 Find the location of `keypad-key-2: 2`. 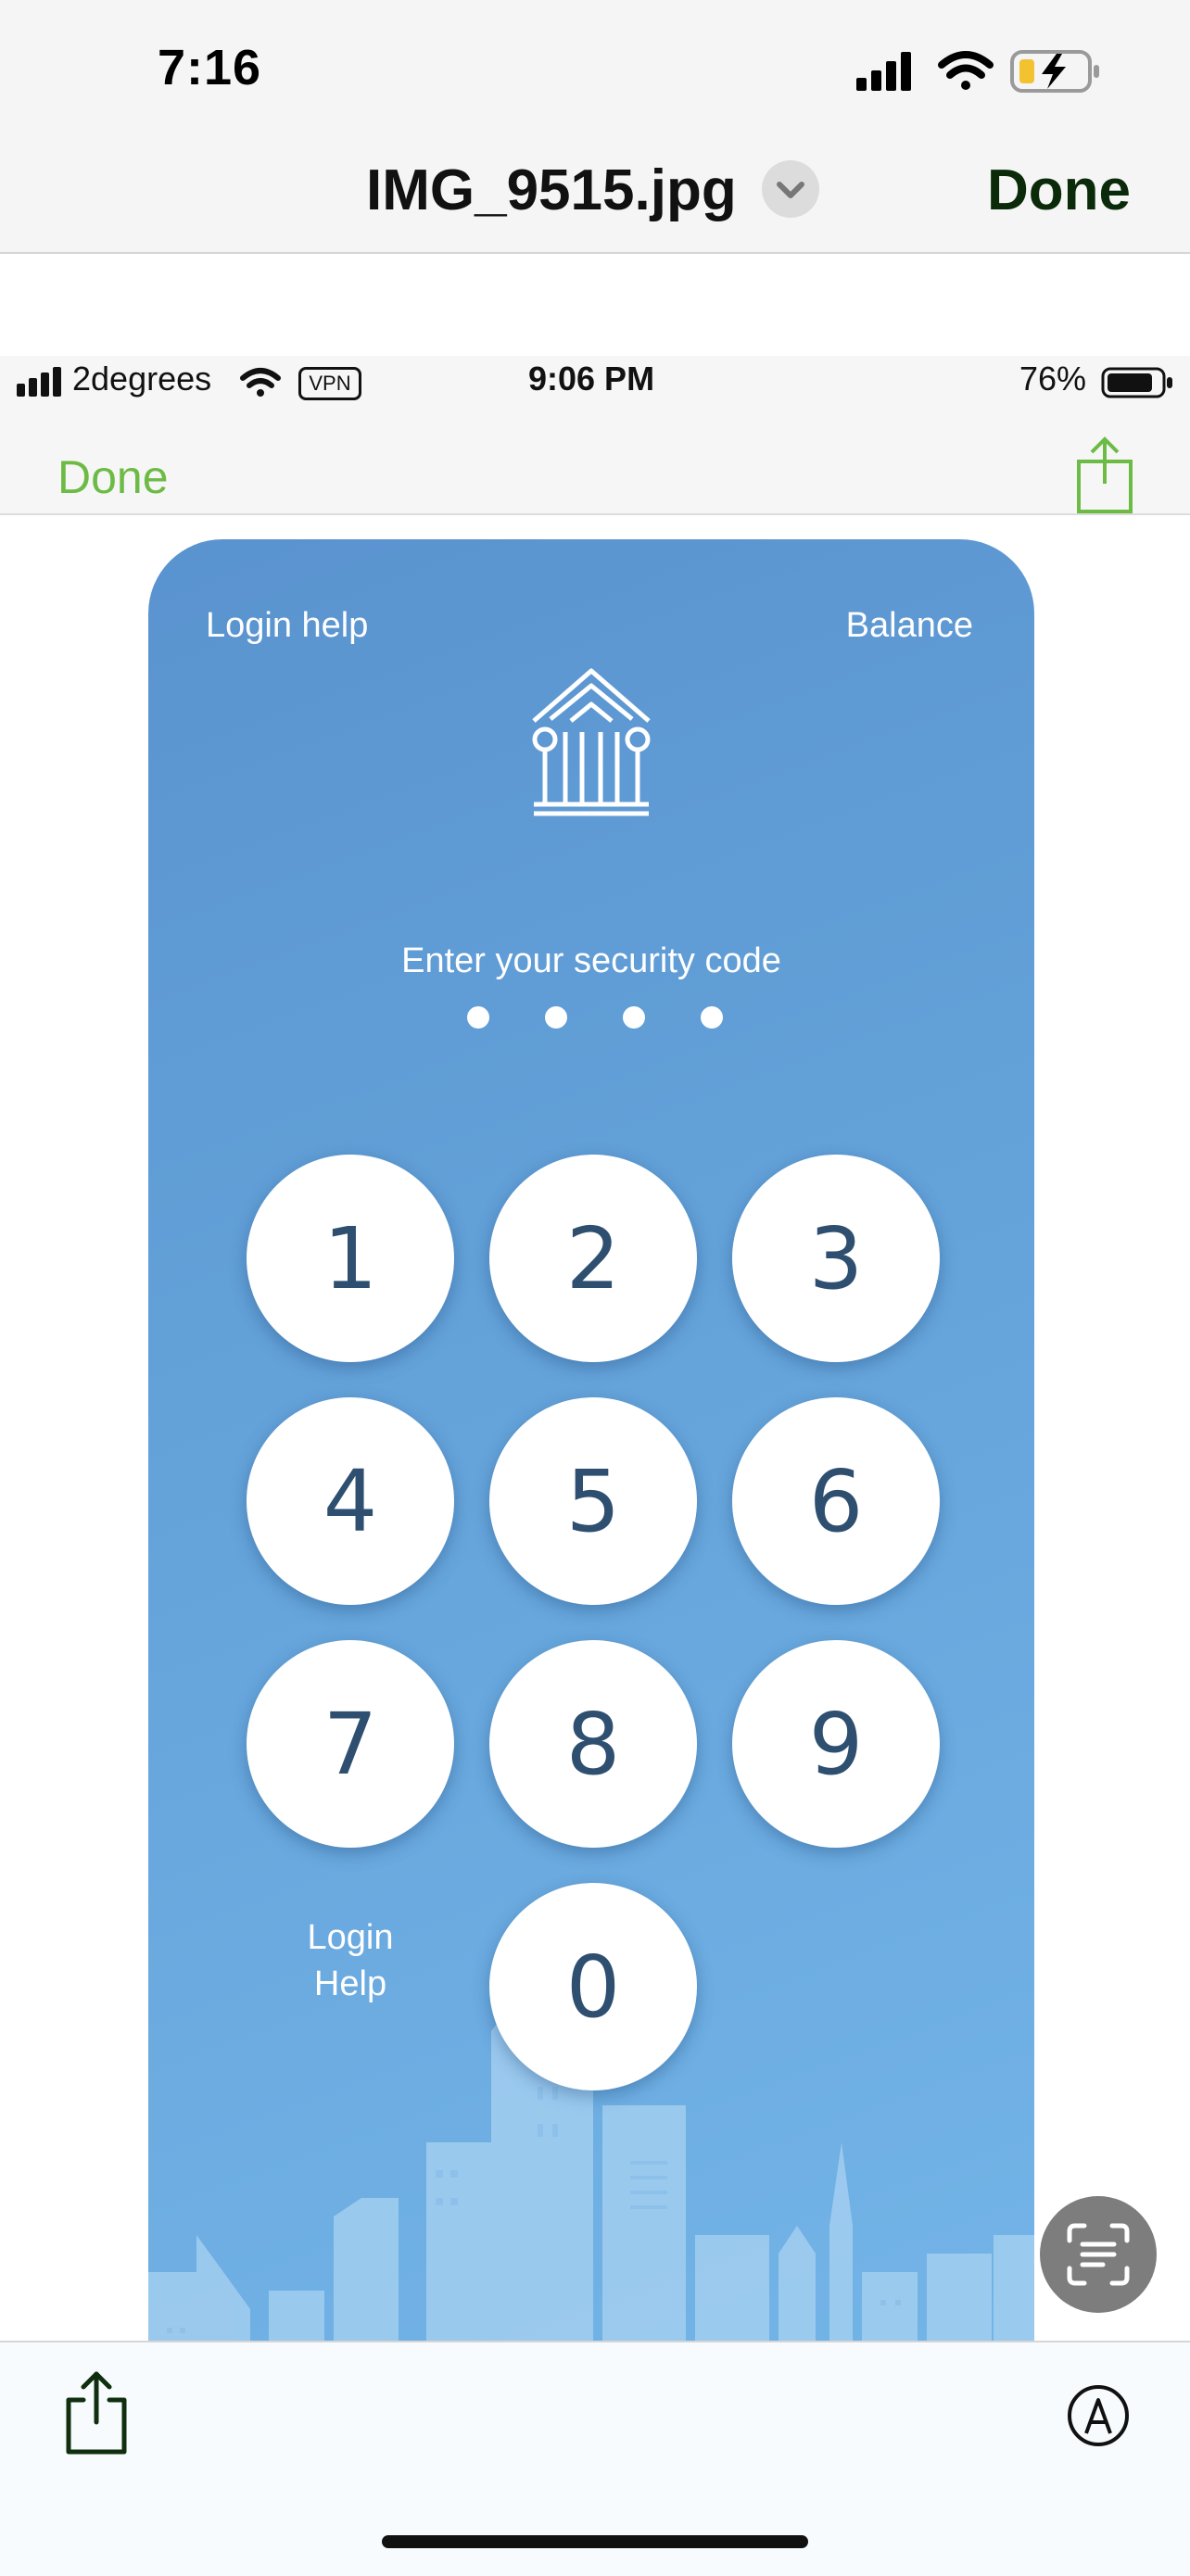

keypad-key-2: 2 is located at coordinates (593, 1258).